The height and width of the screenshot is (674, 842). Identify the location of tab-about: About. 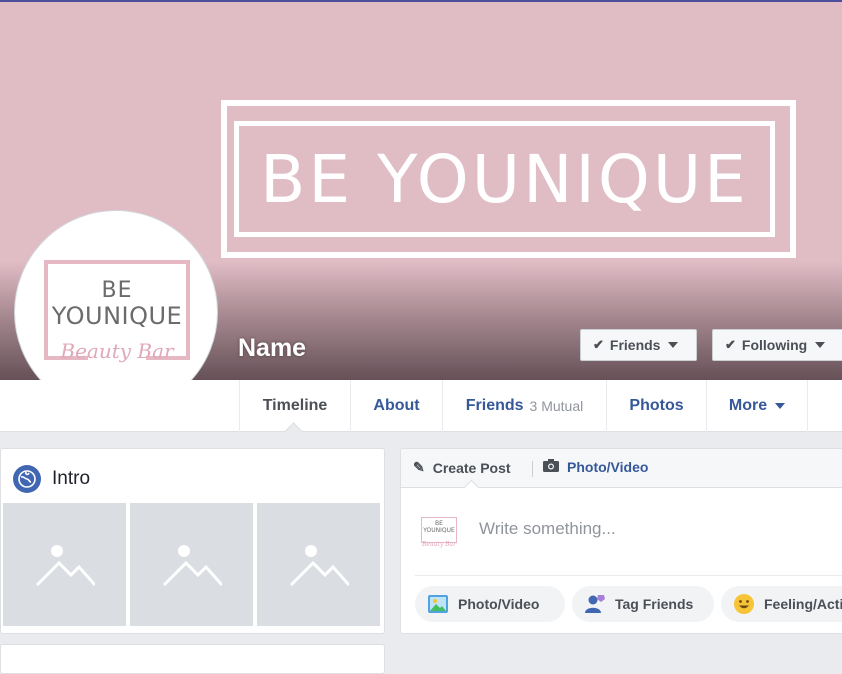
(396, 406).